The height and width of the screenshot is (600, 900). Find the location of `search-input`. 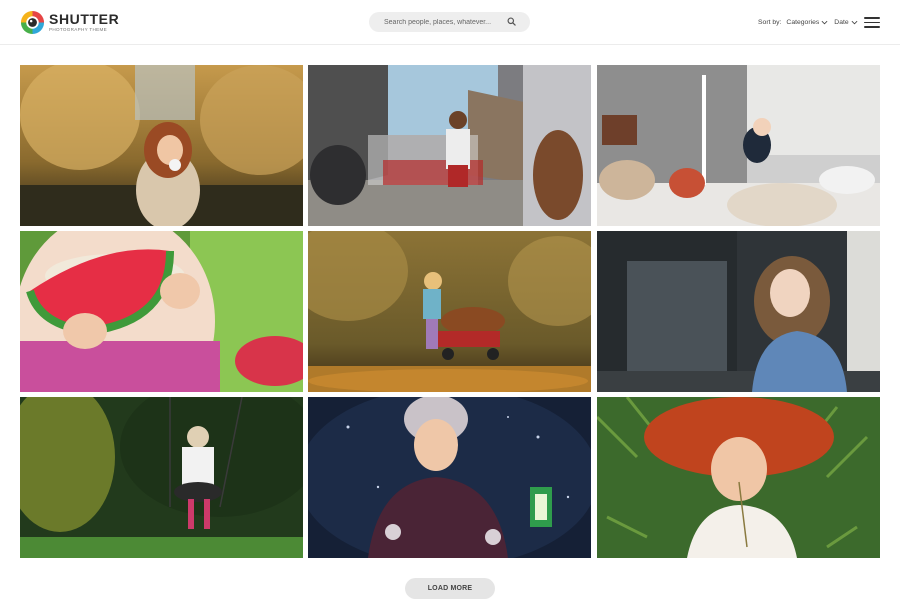

search-input is located at coordinates (446, 22).